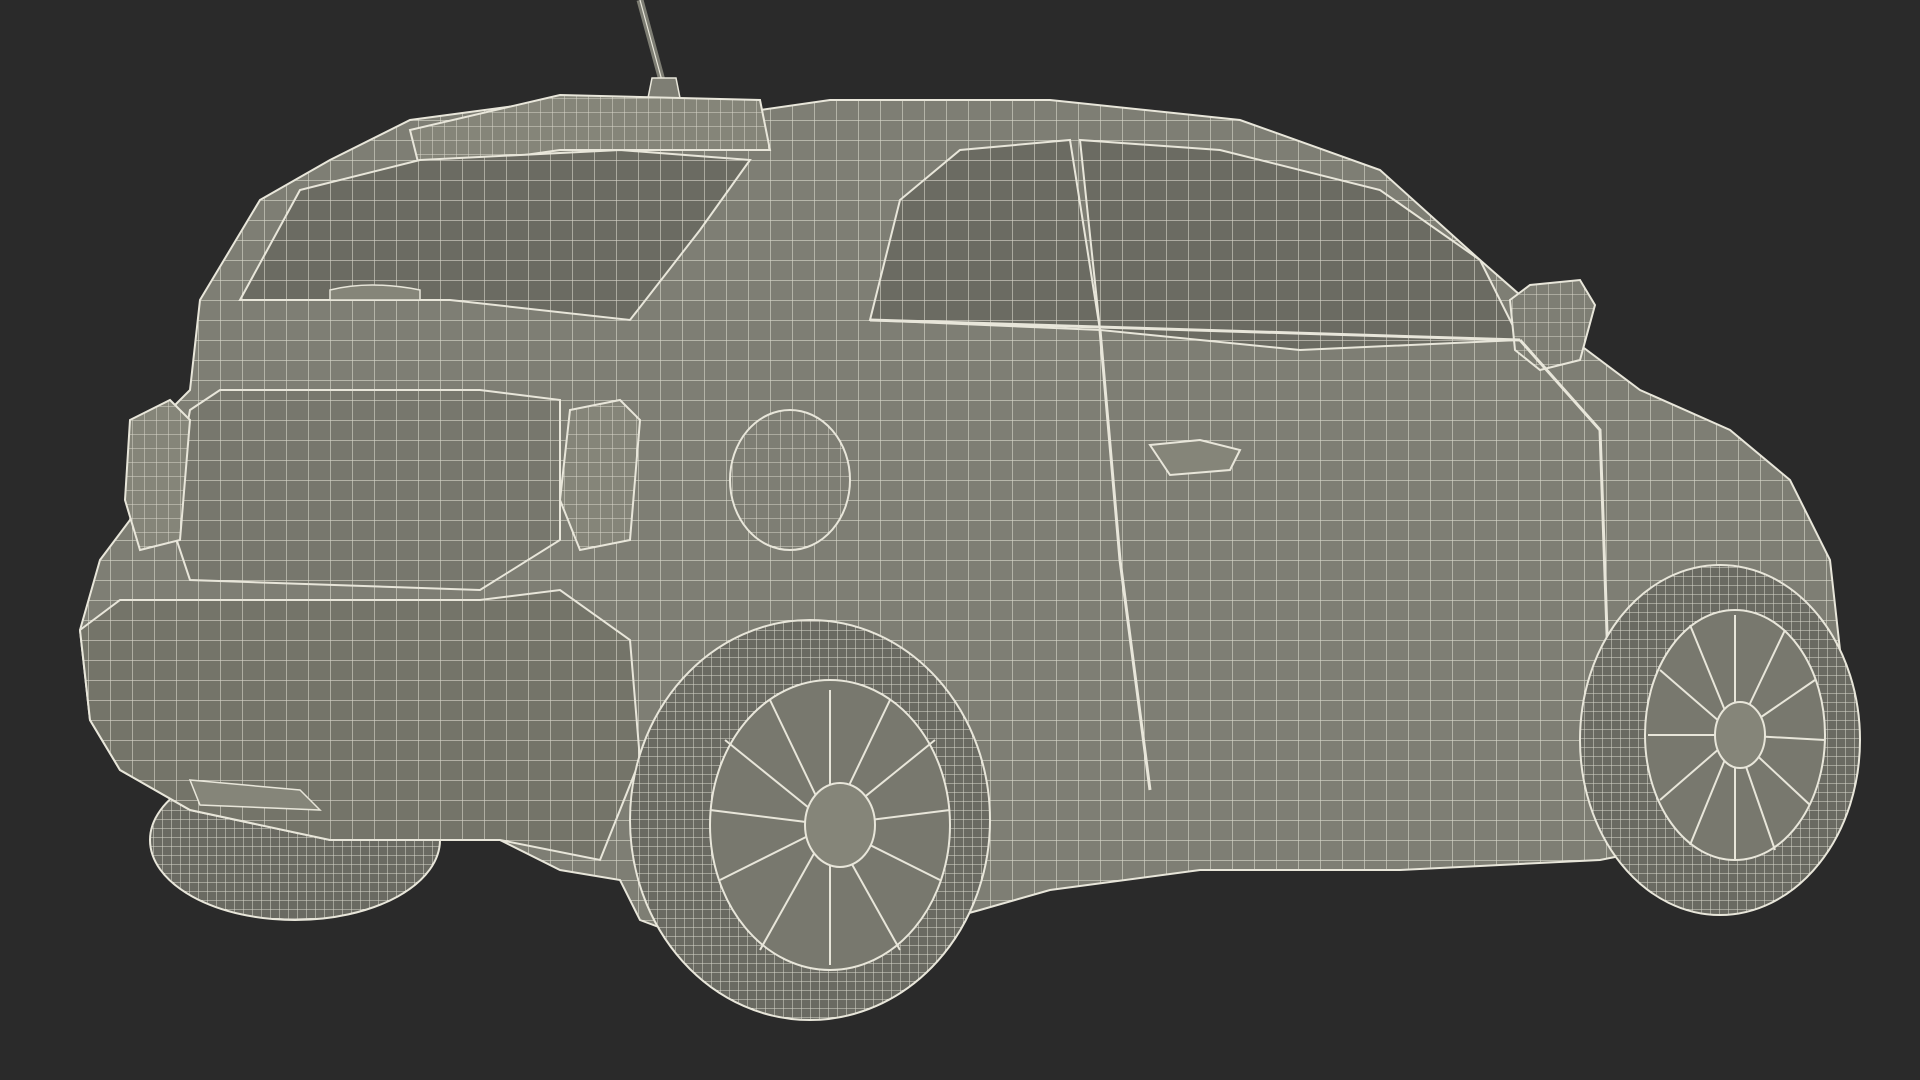 Image resolution: width=1920 pixels, height=1080 pixels. Describe the element at coordinates (157, 475) in the screenshot. I see `tail-light-left` at that location.